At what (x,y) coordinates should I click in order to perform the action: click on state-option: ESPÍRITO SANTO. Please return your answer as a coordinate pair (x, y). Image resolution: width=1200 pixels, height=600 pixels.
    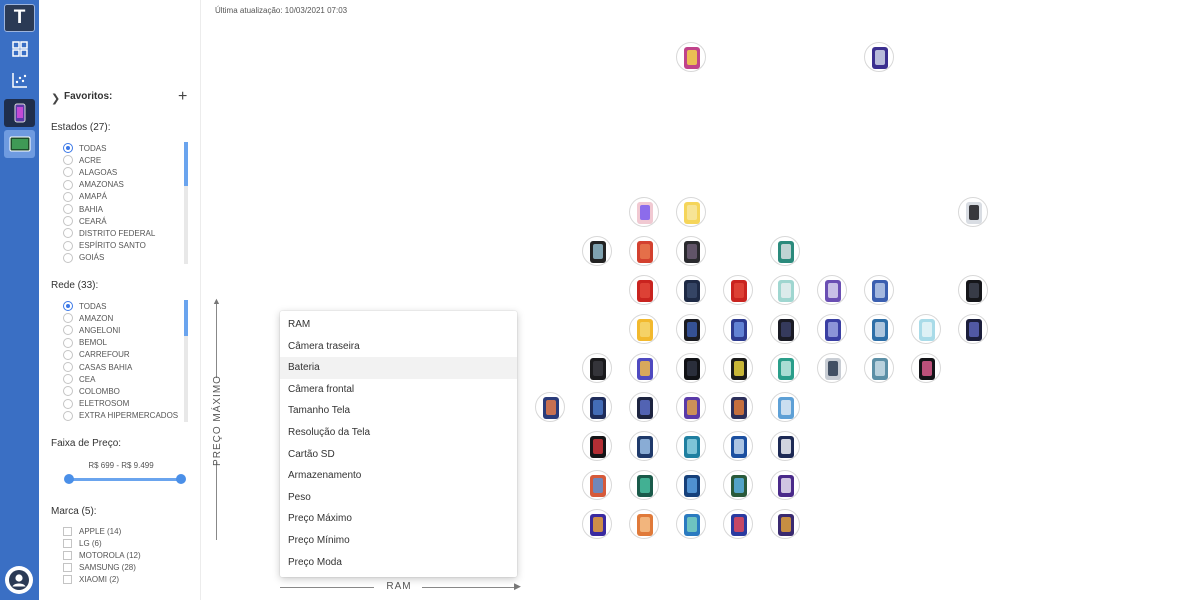
    Looking at the image, I should click on (119, 246).